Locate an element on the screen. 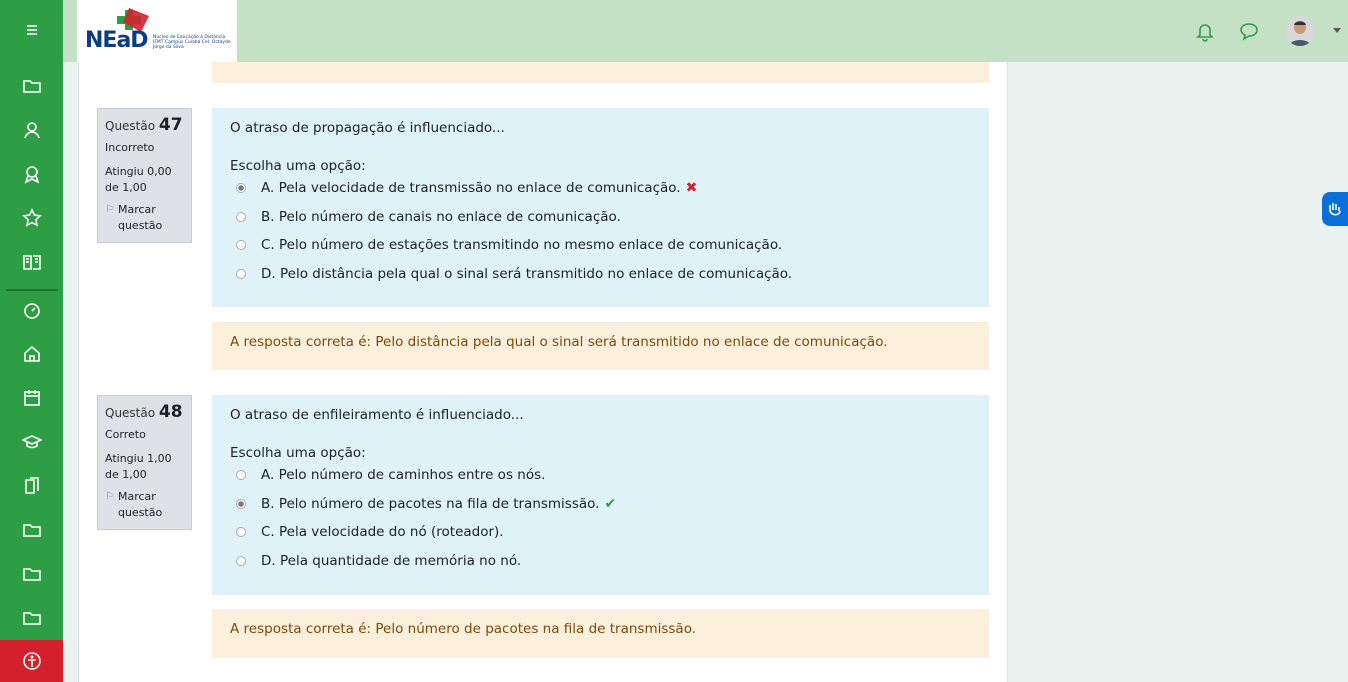 This screenshot has height=682, width=1348. question-state: Incorreto is located at coordinates (130, 147).